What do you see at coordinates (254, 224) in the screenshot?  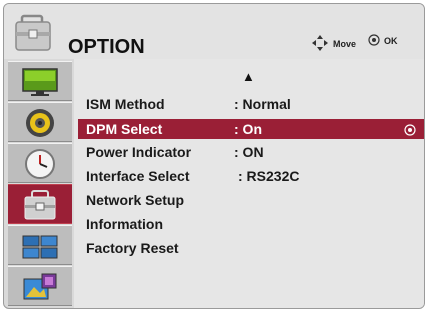 I see `menu-item-information: Information` at bounding box center [254, 224].